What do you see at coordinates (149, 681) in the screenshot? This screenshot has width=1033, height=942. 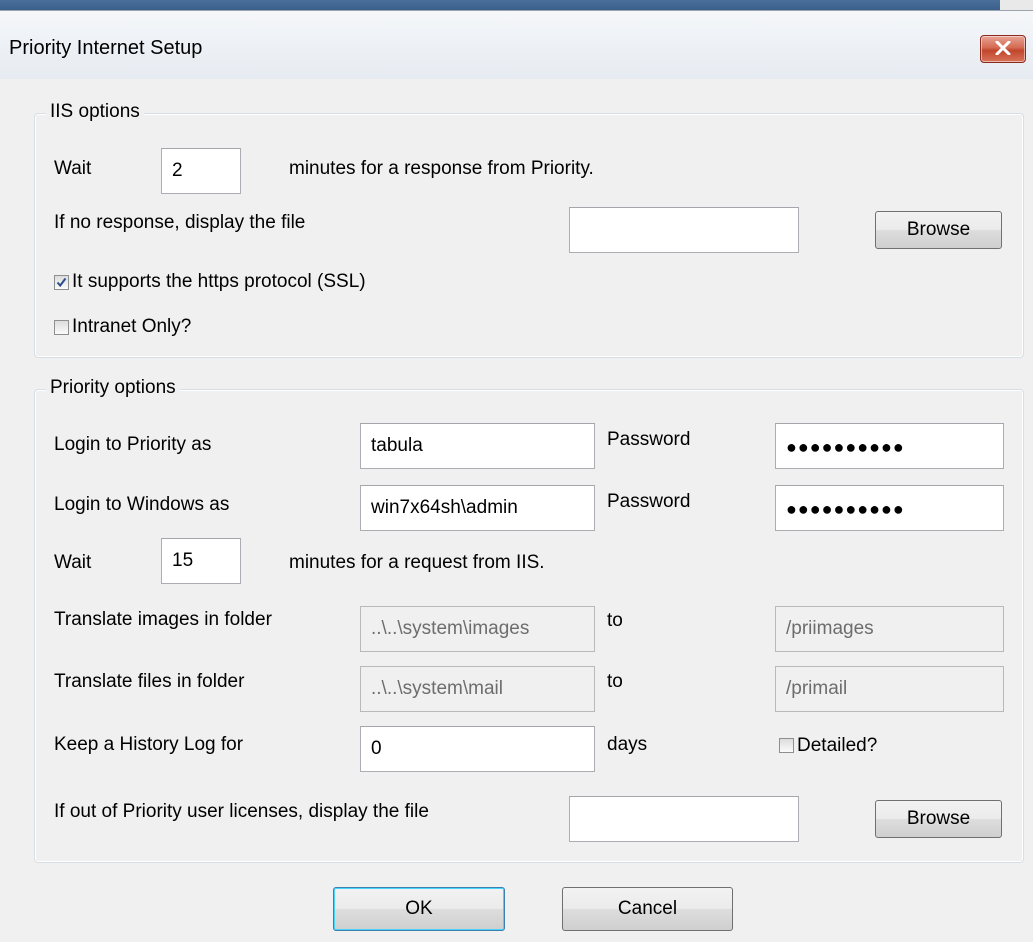 I see `files-label: Translate files in folder` at bounding box center [149, 681].